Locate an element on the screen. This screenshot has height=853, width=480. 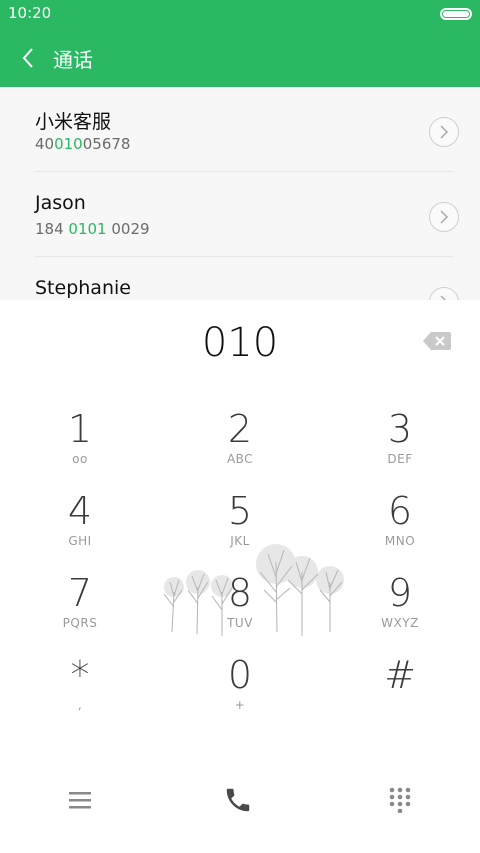
phone-icon is located at coordinates (238, 800).